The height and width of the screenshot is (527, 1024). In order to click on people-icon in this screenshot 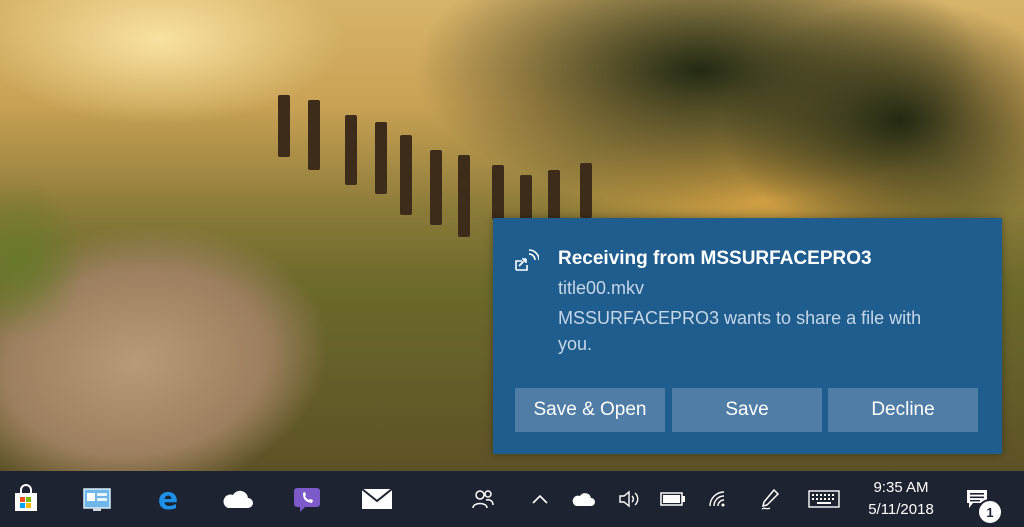, I will do `click(483, 499)`.